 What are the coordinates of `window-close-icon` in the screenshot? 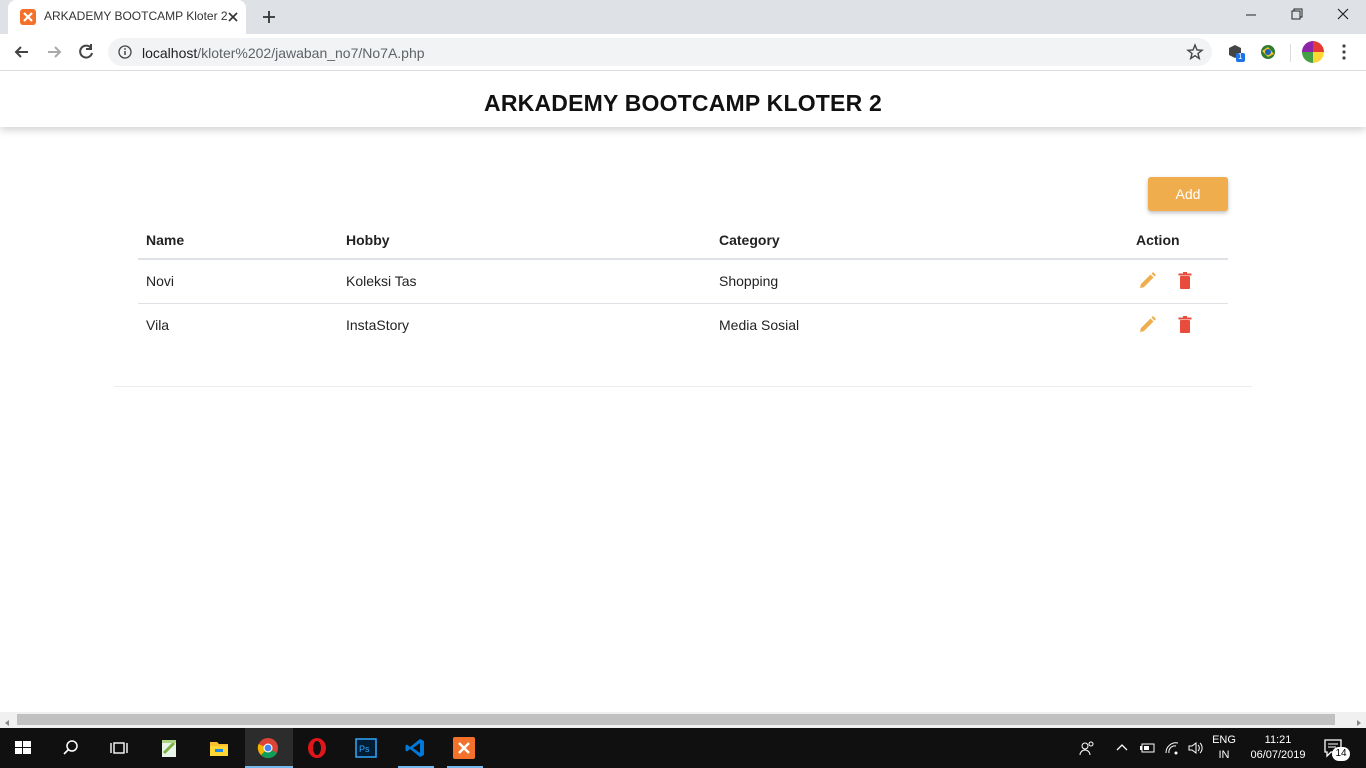 It's located at (1343, 15).